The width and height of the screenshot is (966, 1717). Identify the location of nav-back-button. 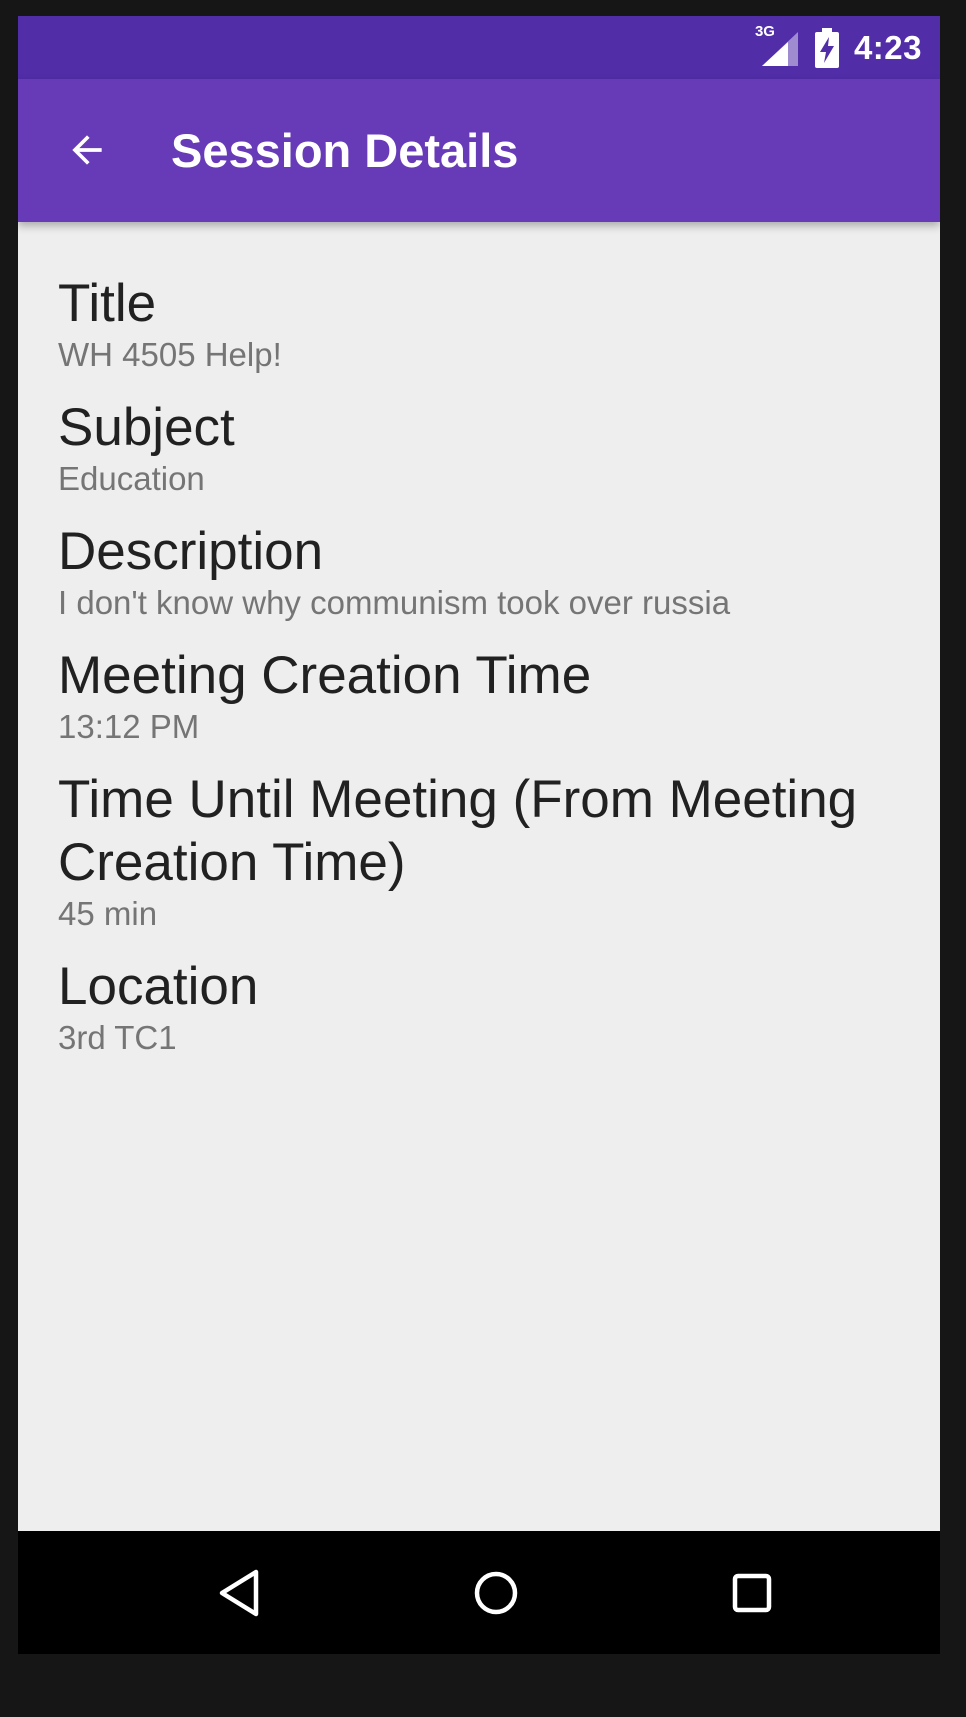
(240, 1593).